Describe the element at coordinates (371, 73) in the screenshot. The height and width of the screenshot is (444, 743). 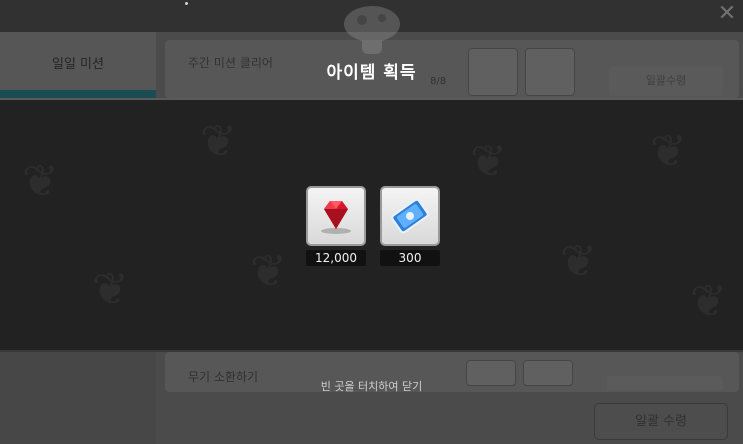
I see `popup-title: 아이템 획득` at that location.